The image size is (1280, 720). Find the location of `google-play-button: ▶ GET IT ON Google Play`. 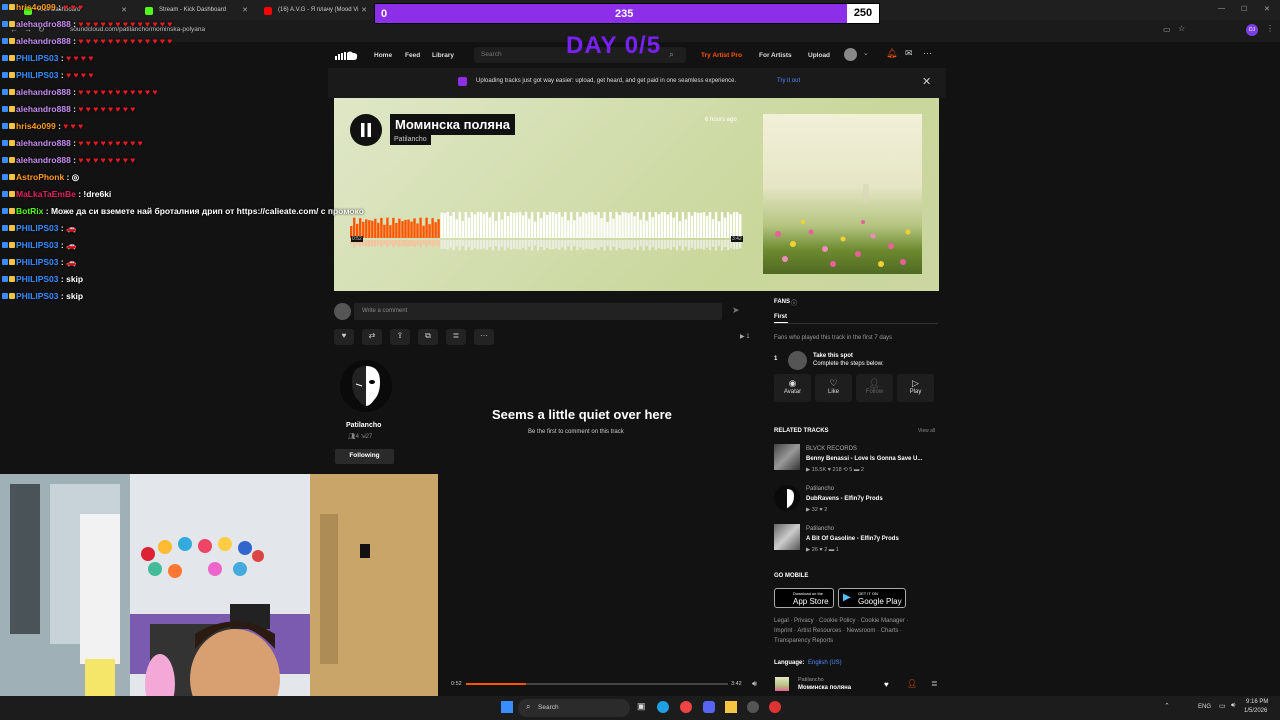

google-play-button: ▶ GET IT ON Google Play is located at coordinates (872, 598).